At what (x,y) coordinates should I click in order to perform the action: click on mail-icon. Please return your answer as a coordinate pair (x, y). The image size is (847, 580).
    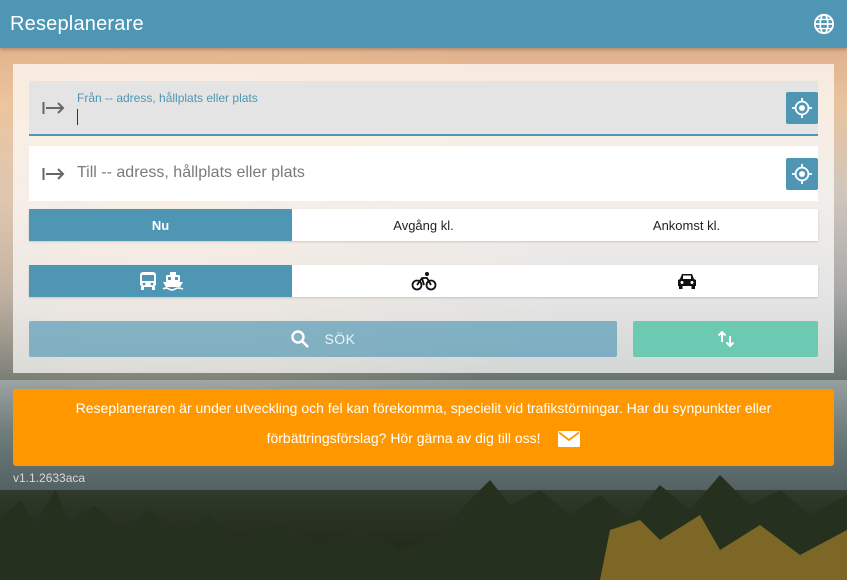
    Looking at the image, I should click on (569, 439).